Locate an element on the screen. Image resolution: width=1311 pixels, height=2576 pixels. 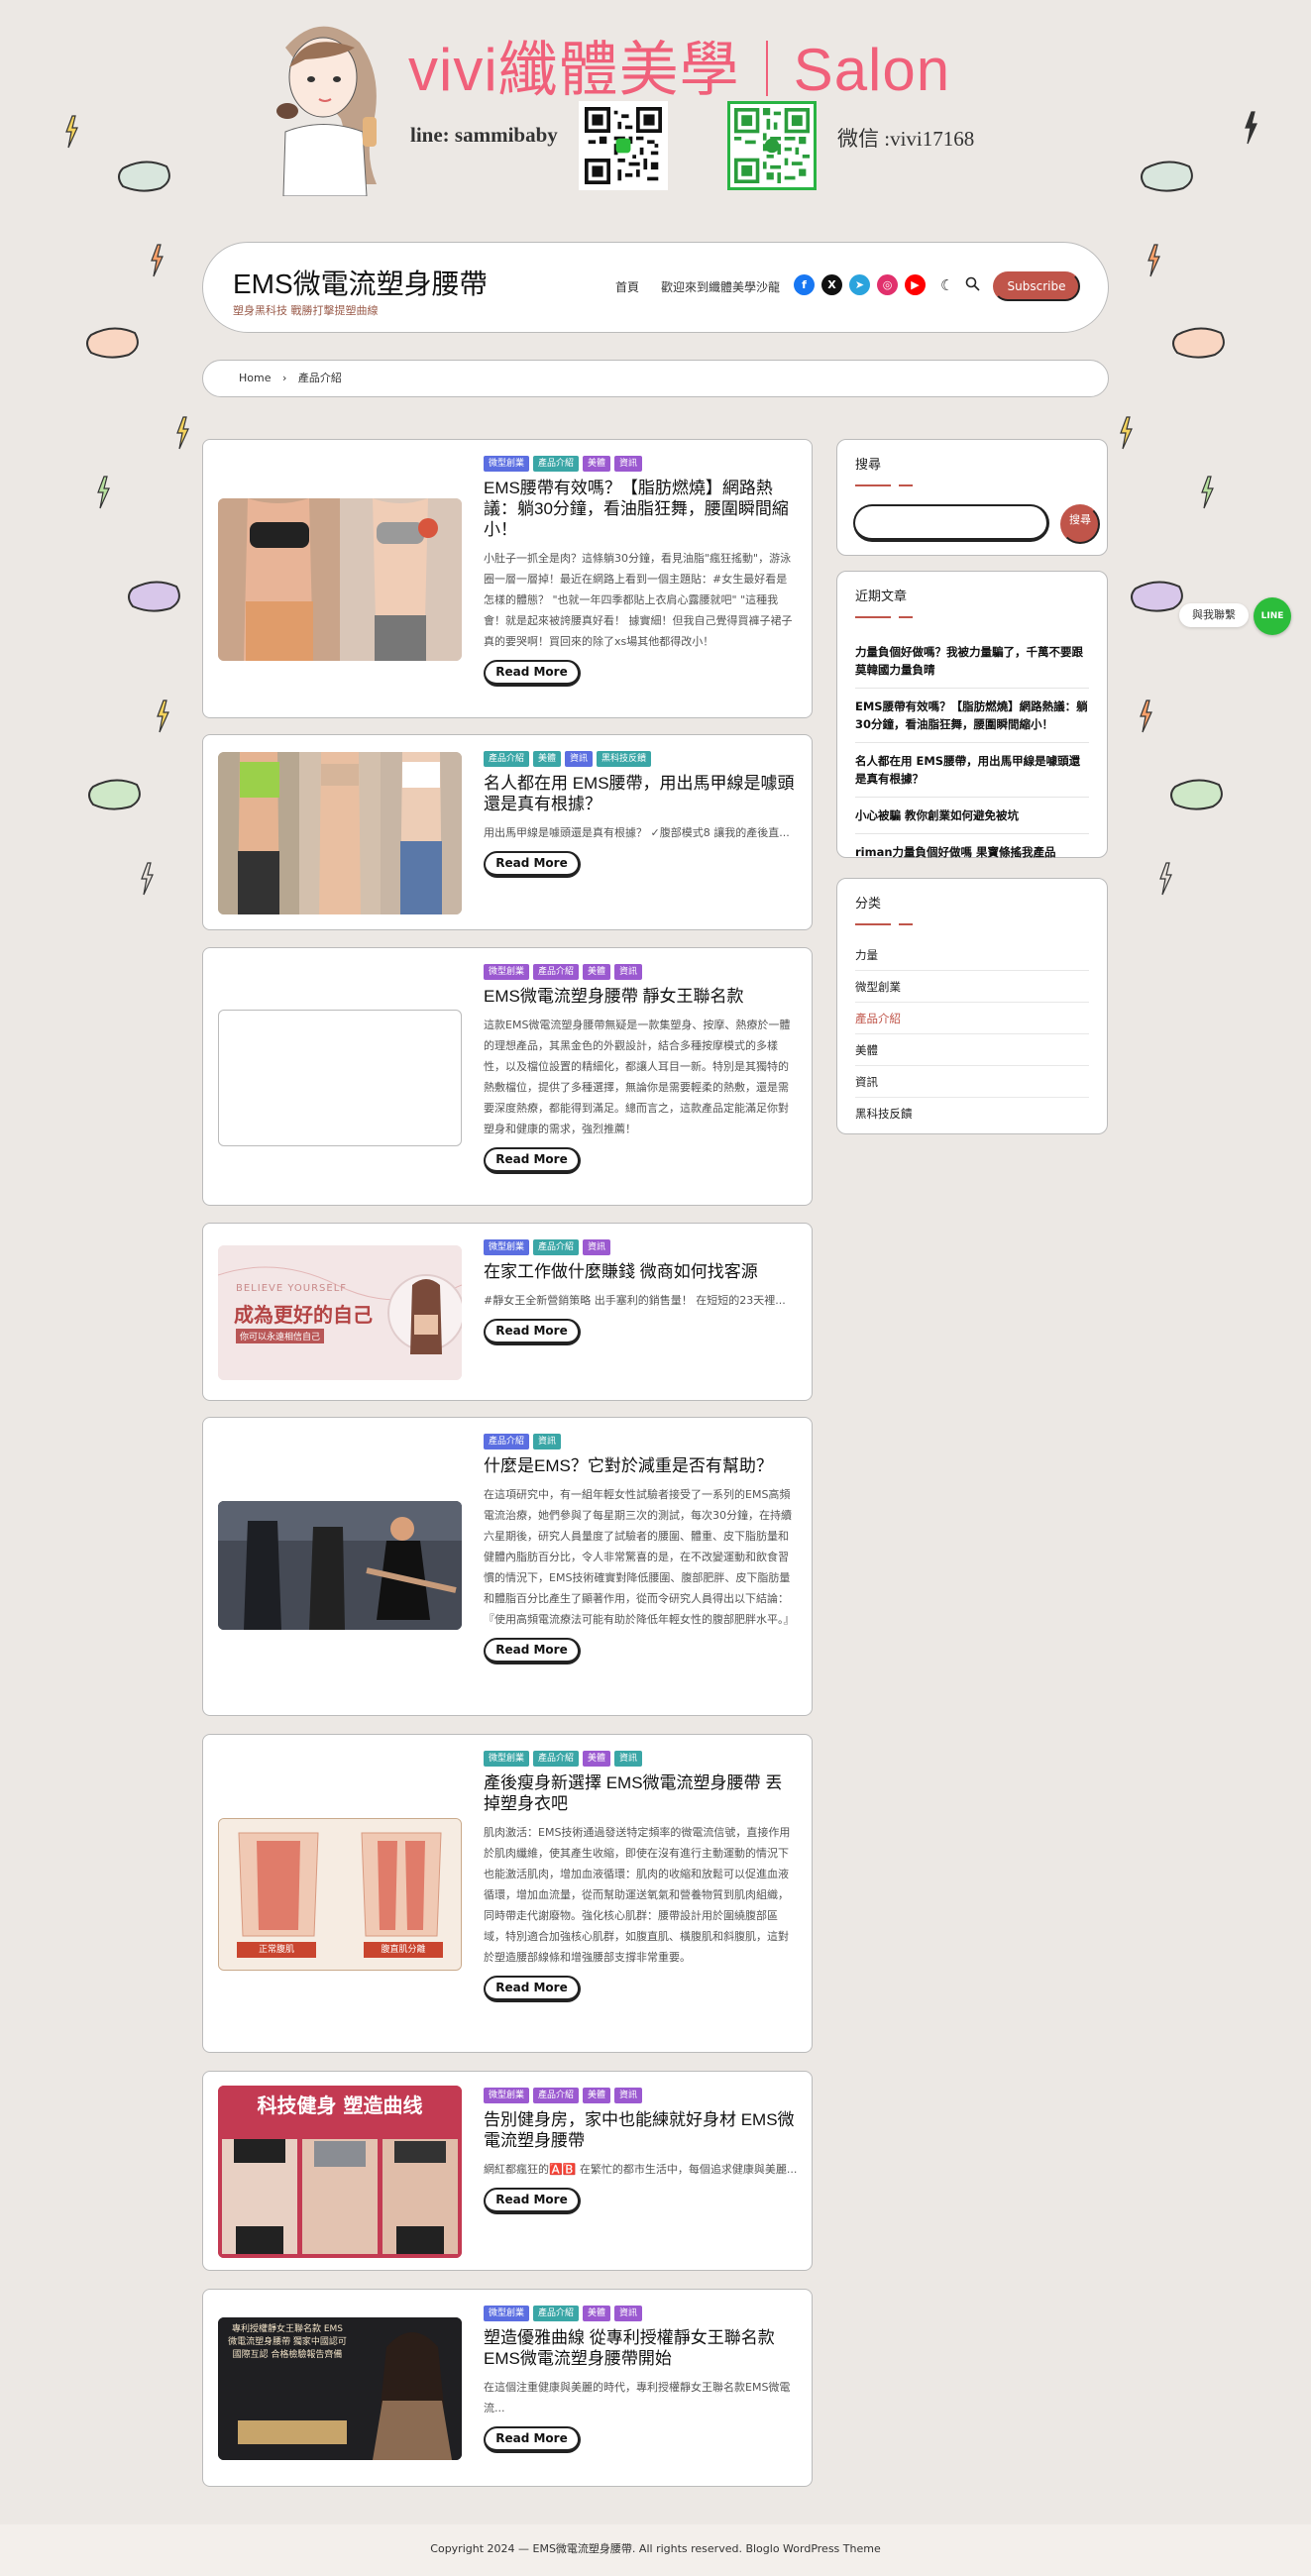
search-widget: 搜尋 搜尋 is located at coordinates (972, 497).